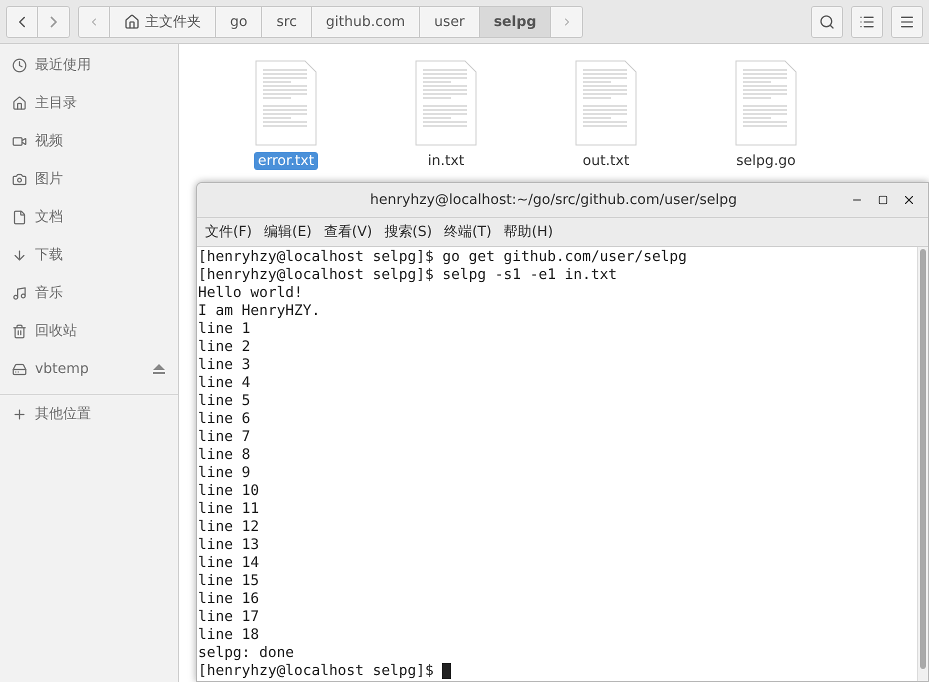 The width and height of the screenshot is (929, 682). I want to click on path-button: user, so click(450, 22).